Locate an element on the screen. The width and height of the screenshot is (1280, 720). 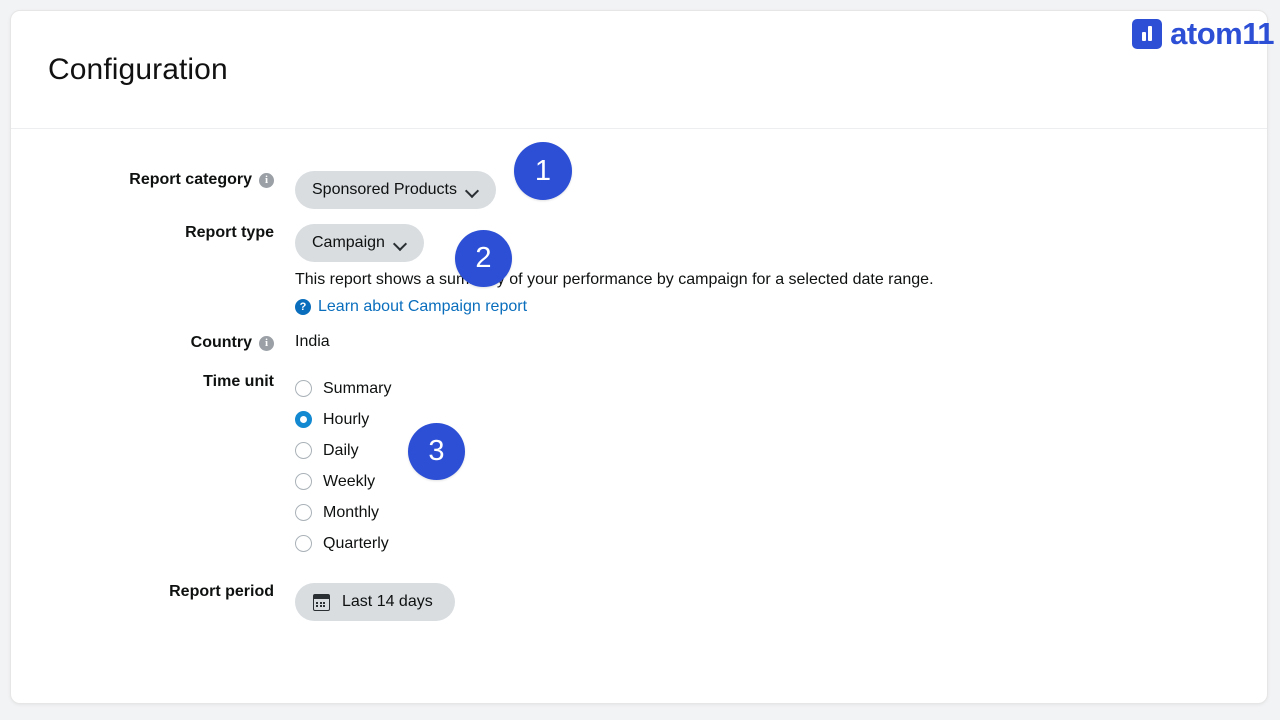
report-period-row: Report period Last 14 days is located at coordinates (639, 602).